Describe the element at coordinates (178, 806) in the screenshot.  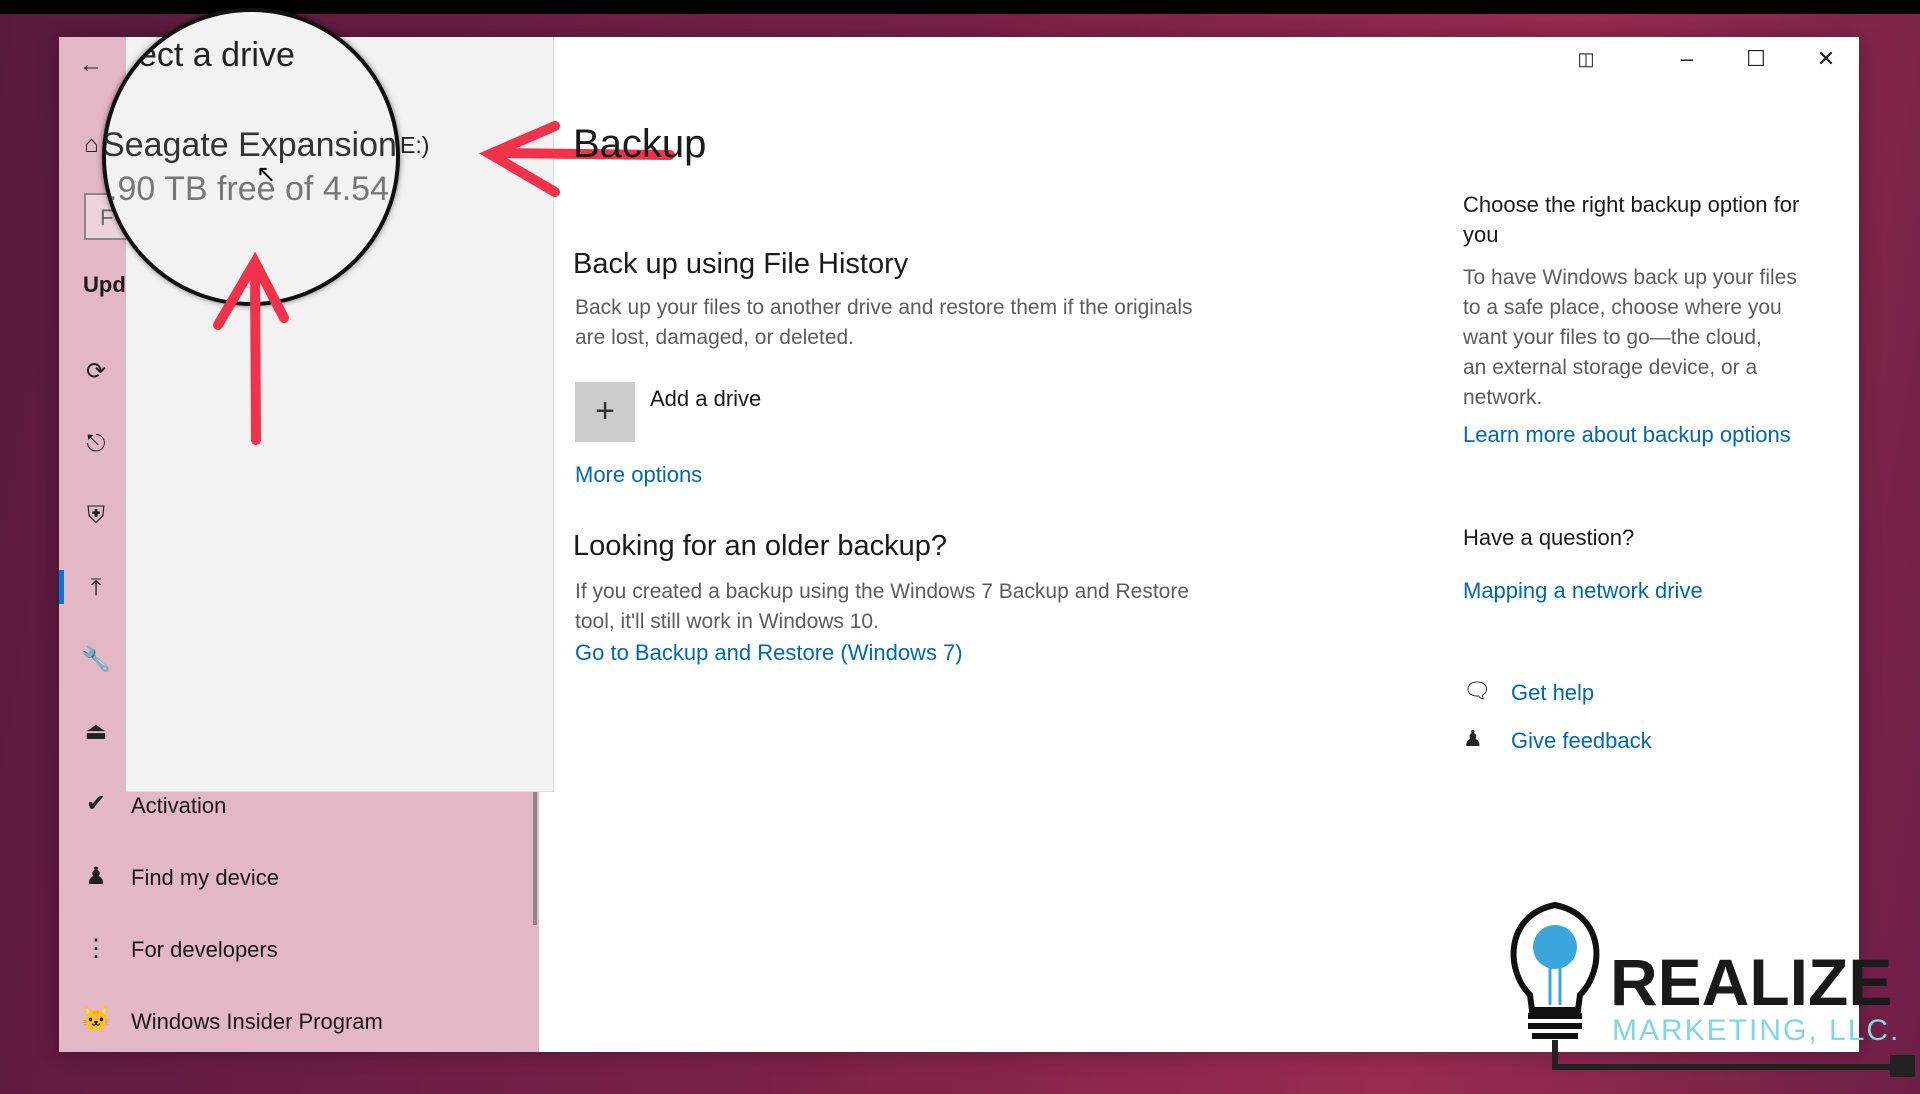
I see `sidebar-item-activation: Activation` at that location.